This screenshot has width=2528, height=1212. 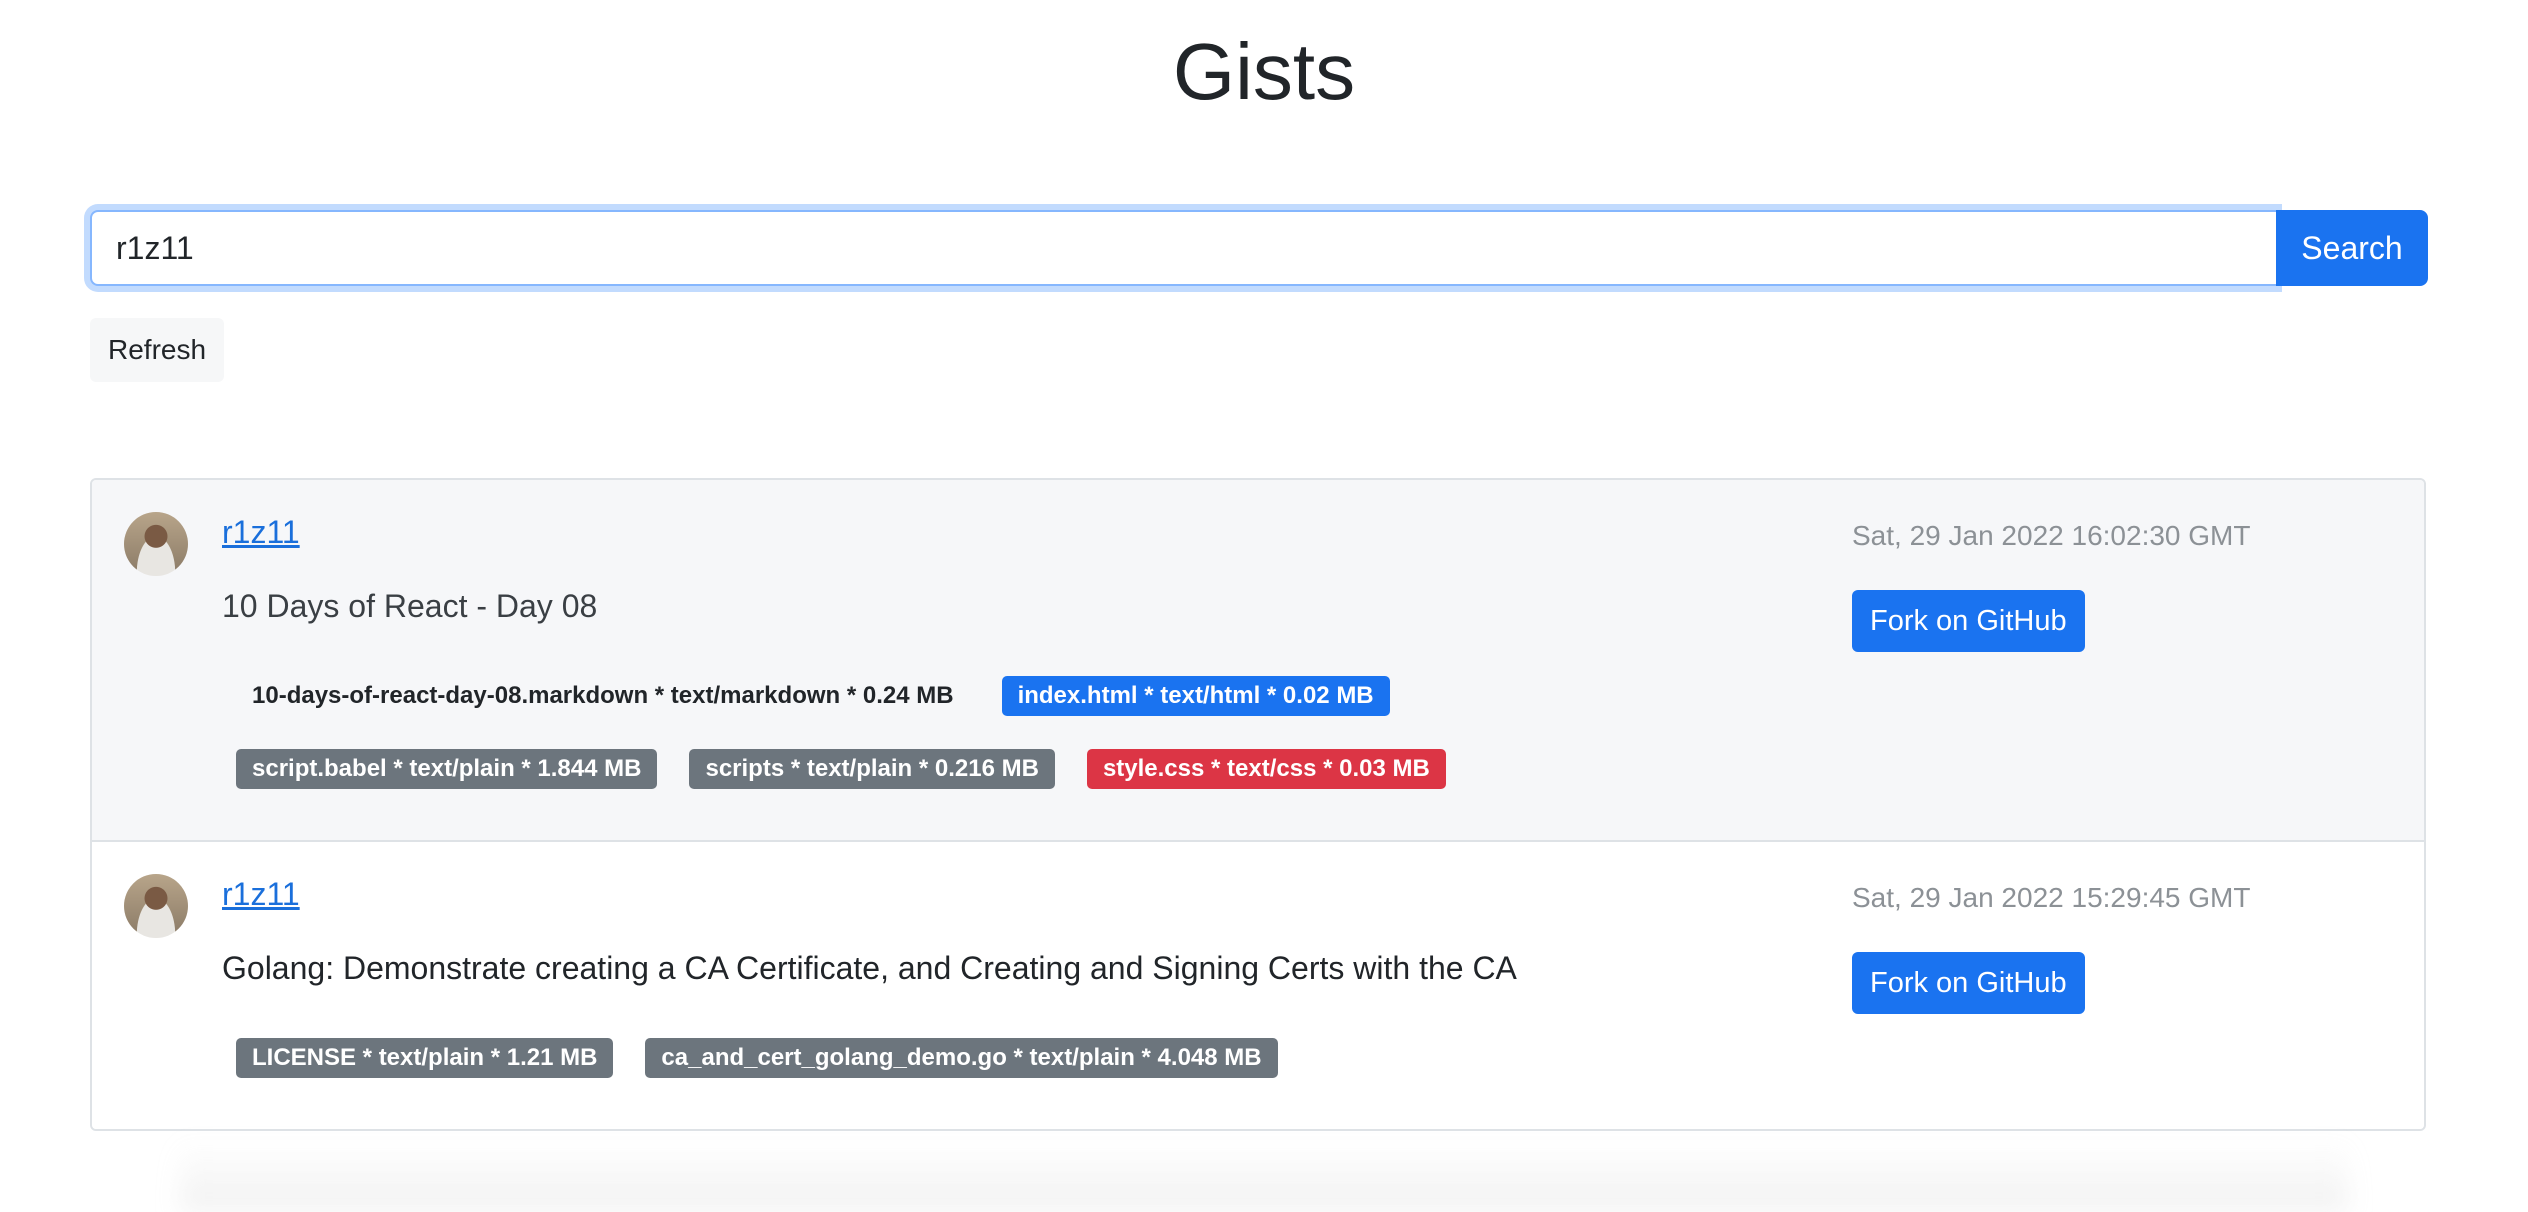 I want to click on search-bar: Search, so click(x=1259, y=249).